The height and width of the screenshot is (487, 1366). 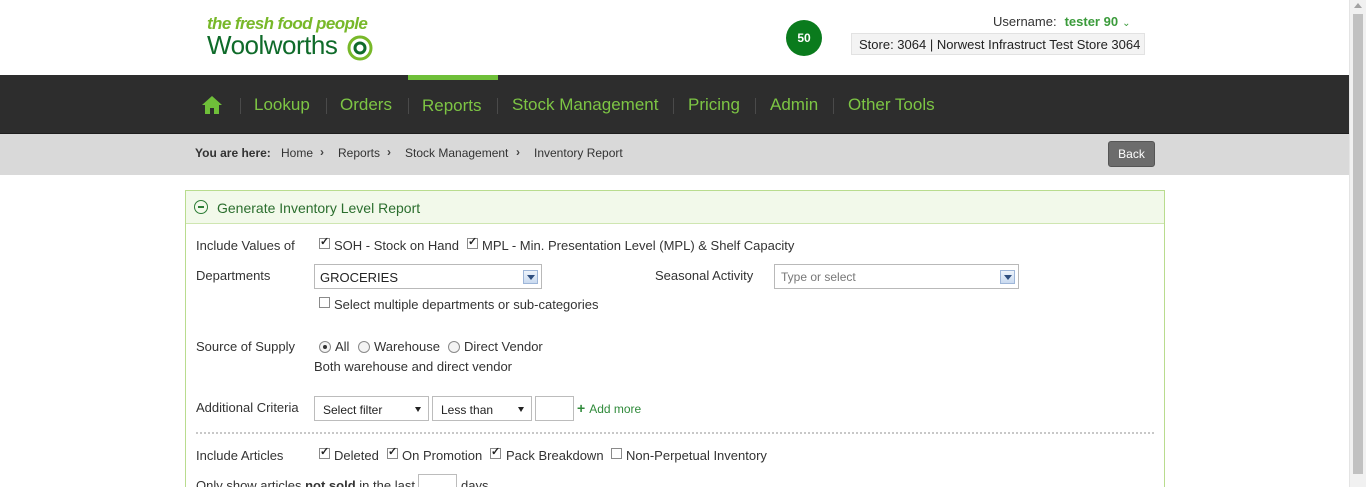 I want to click on supply-warehouse-label: Warehouse, so click(x=407, y=346).